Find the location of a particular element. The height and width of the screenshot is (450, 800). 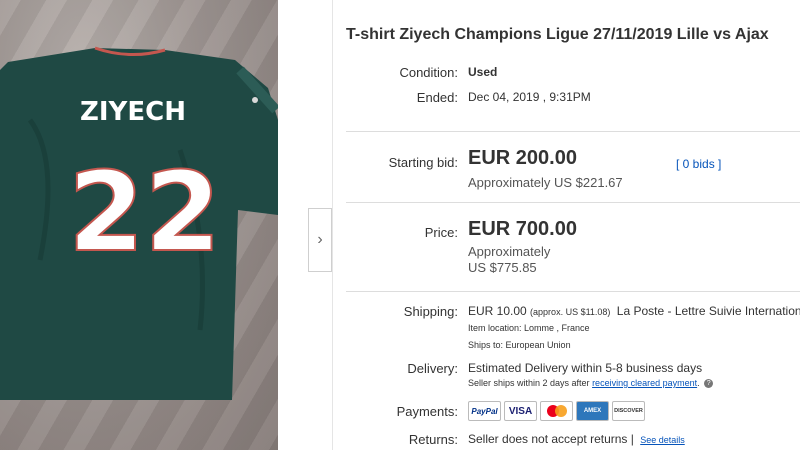

chevron-right-icon: › is located at coordinates (320, 239).